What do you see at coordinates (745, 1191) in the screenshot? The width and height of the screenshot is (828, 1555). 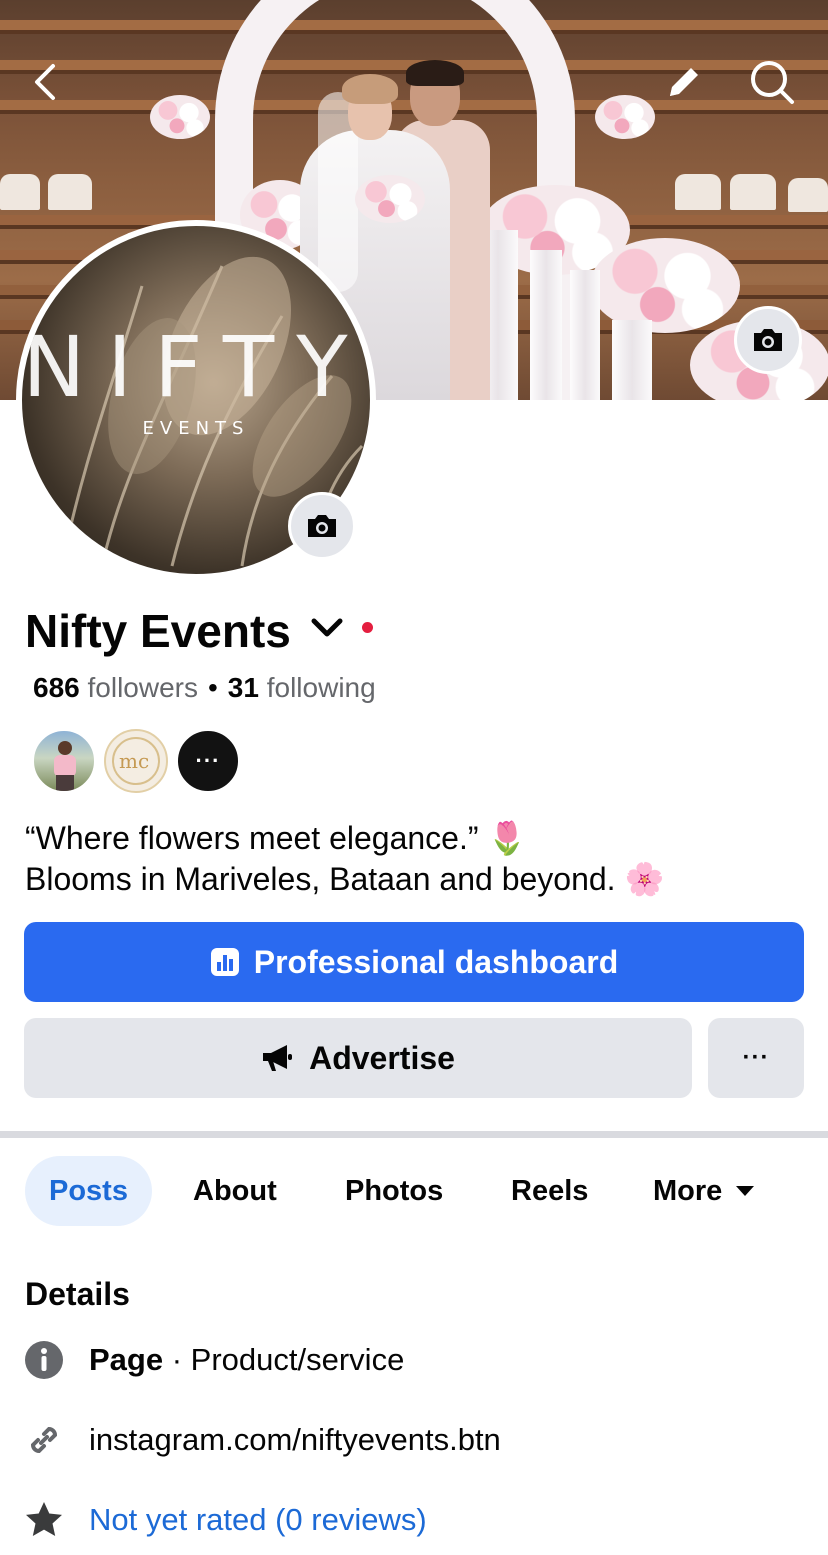 I see `caret-down-icon` at bounding box center [745, 1191].